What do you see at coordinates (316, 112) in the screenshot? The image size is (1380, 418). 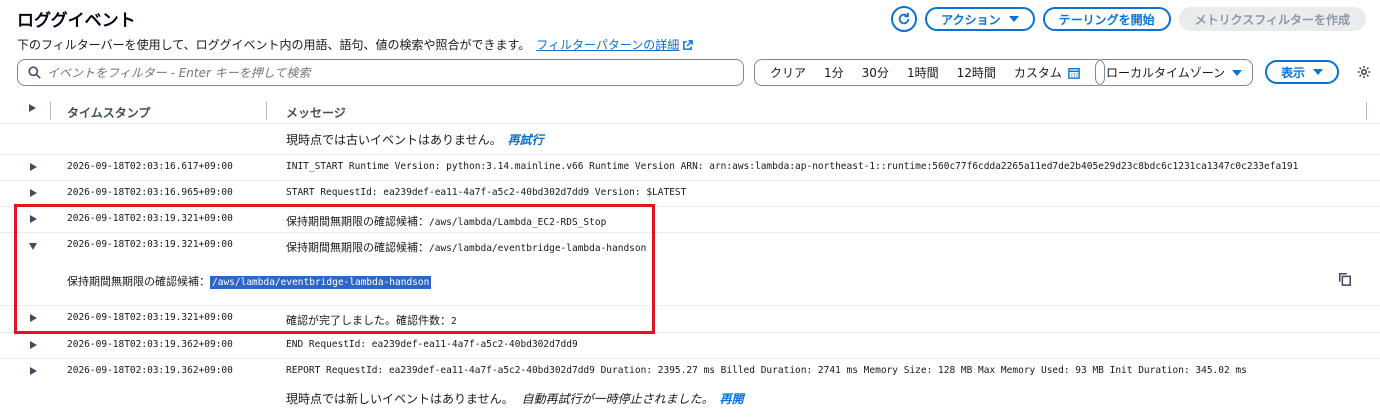 I see `column-header-message: メッセージ` at bounding box center [316, 112].